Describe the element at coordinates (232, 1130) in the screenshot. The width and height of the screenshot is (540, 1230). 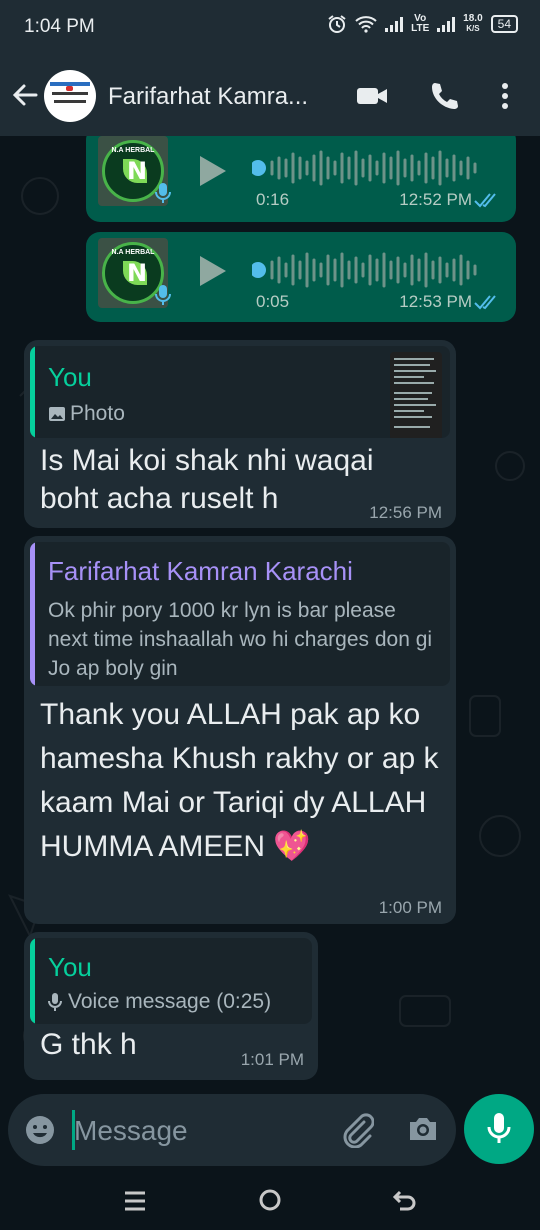
I see `message-composer: Message` at that location.